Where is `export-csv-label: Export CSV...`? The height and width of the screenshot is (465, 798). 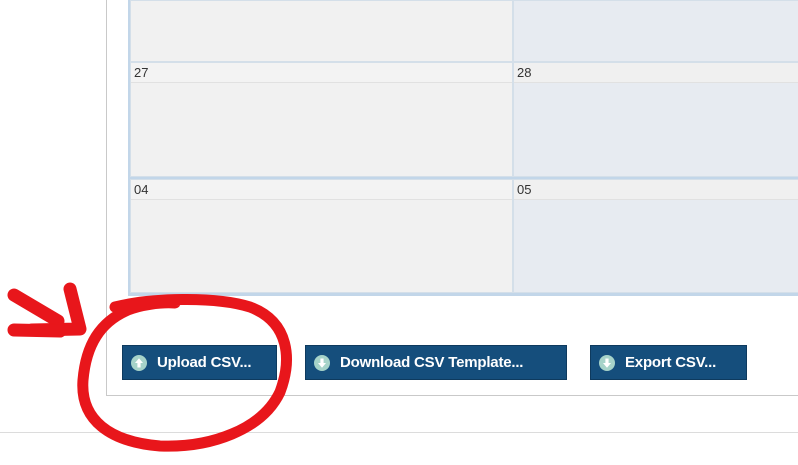
export-csv-label: Export CSV... is located at coordinates (671, 362).